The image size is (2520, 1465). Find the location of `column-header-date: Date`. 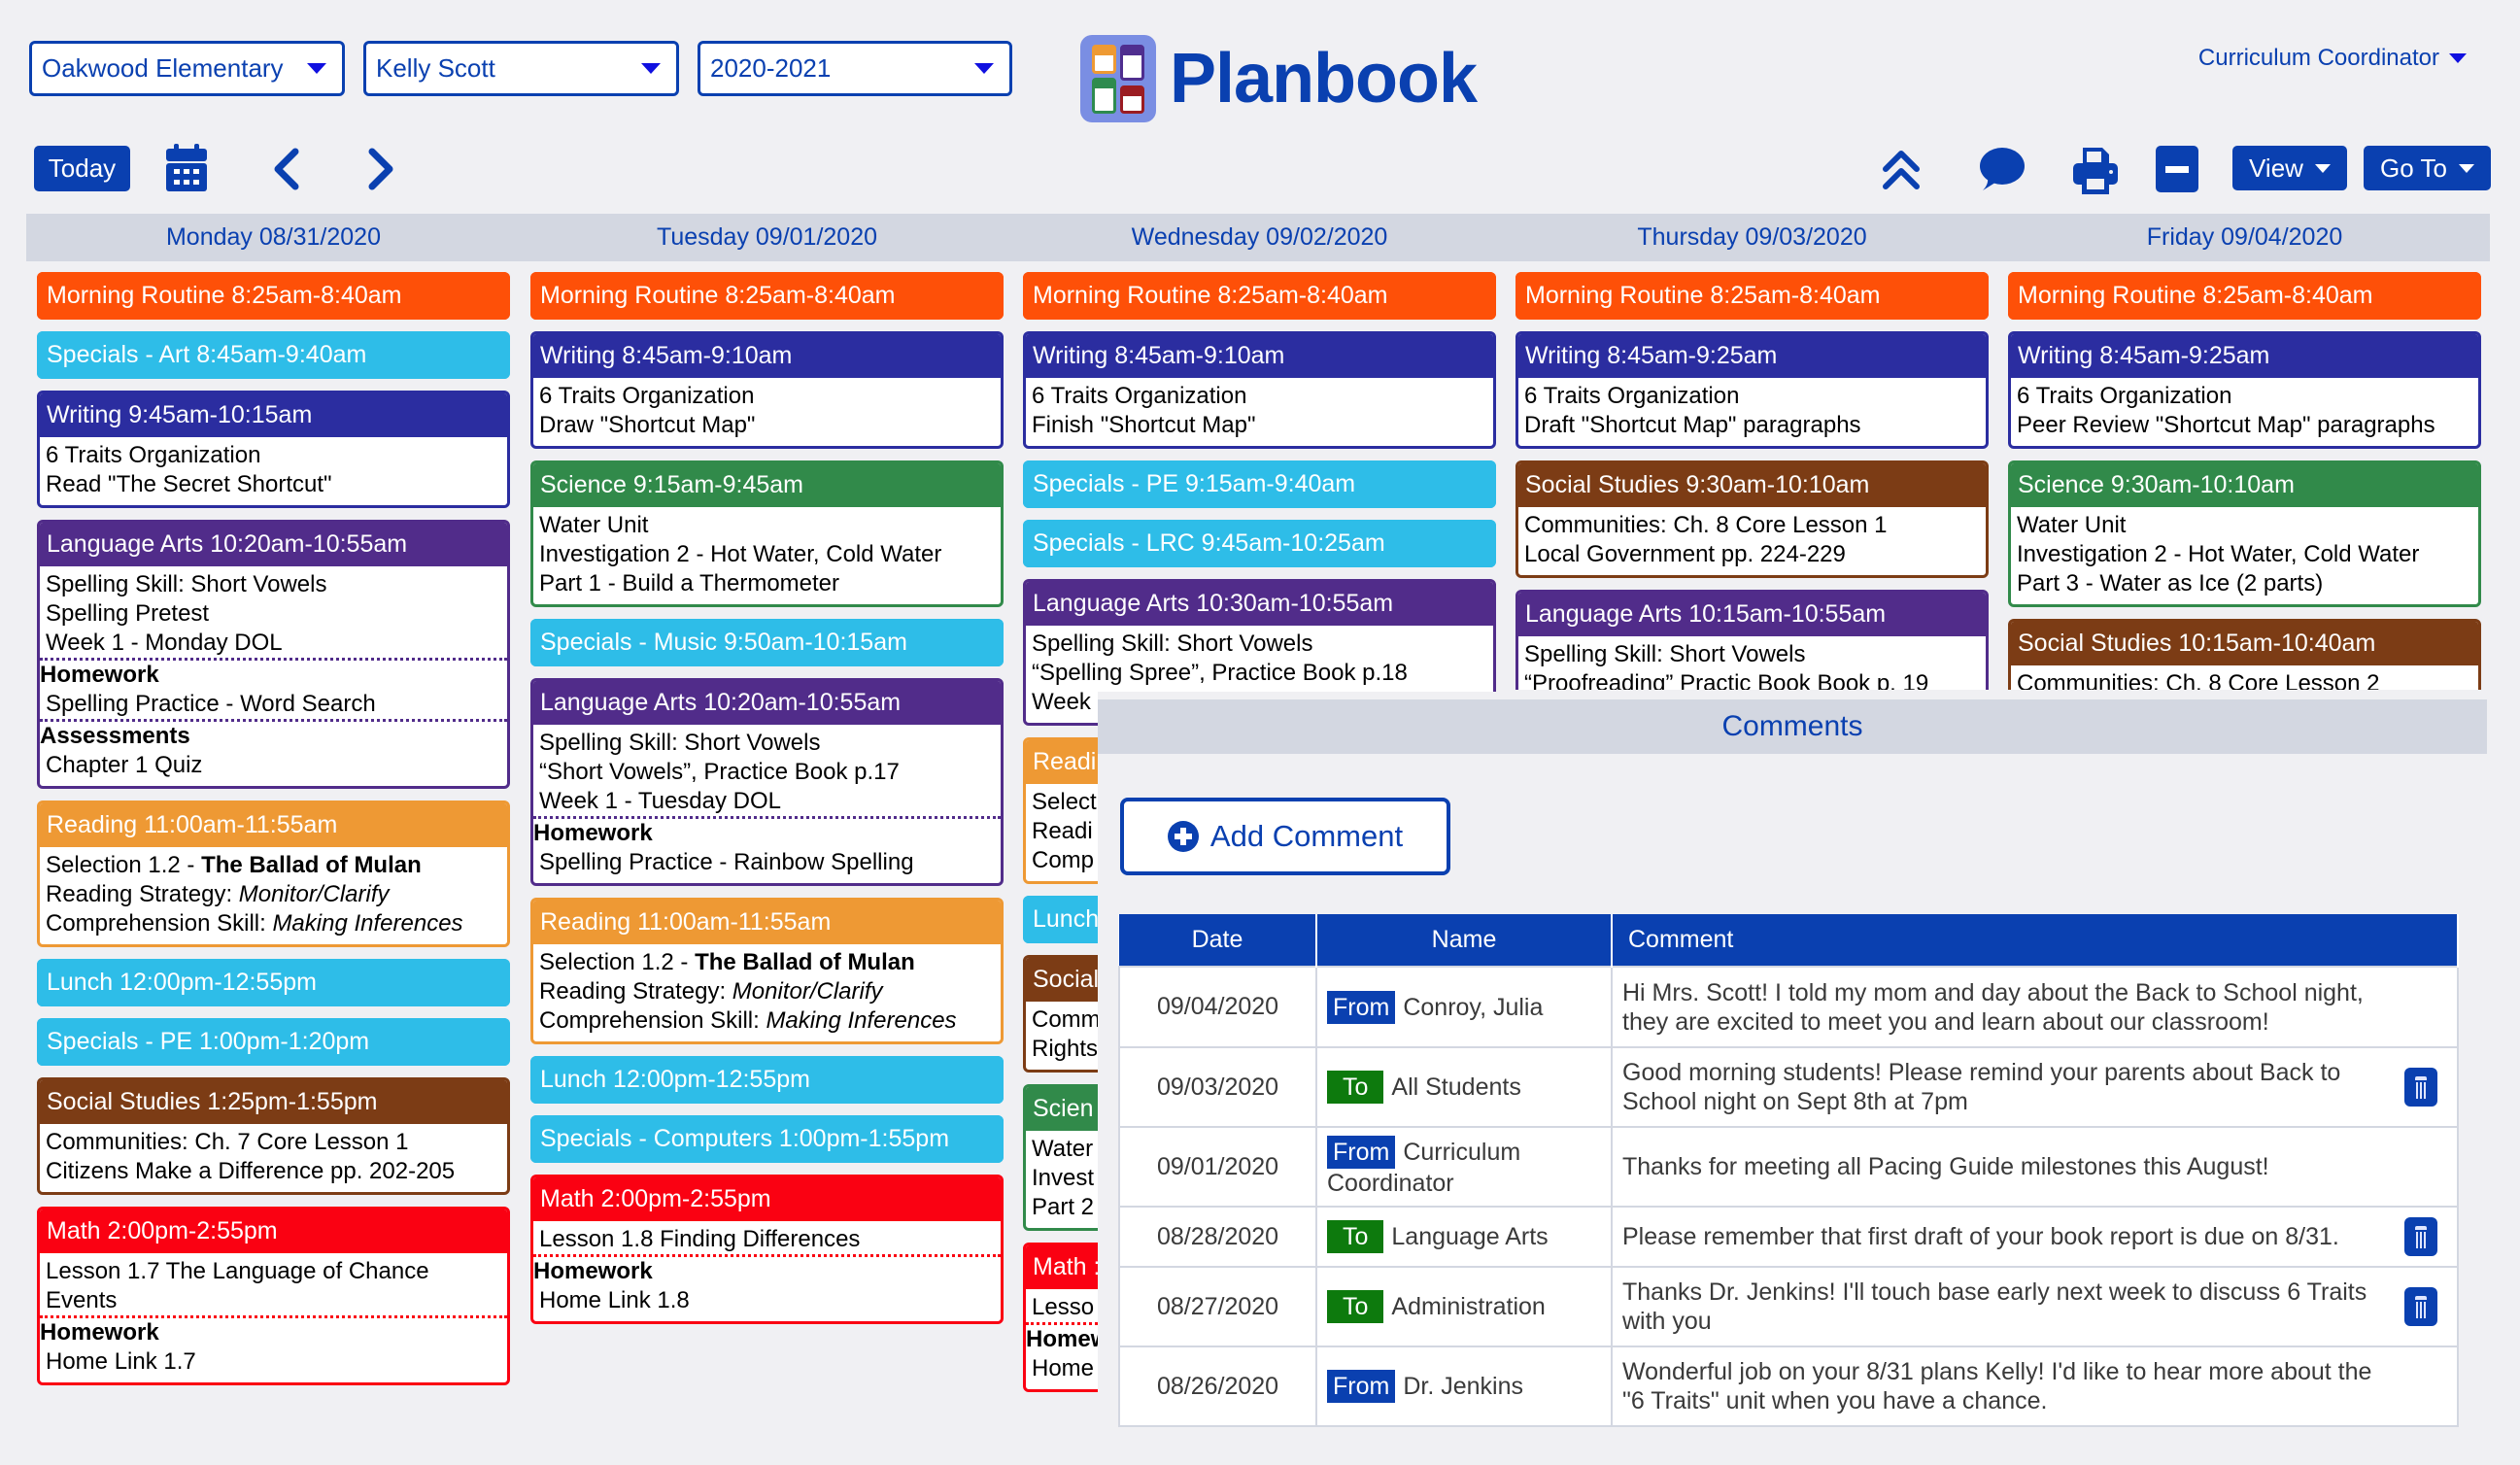

column-header-date: Date is located at coordinates (1218, 940).